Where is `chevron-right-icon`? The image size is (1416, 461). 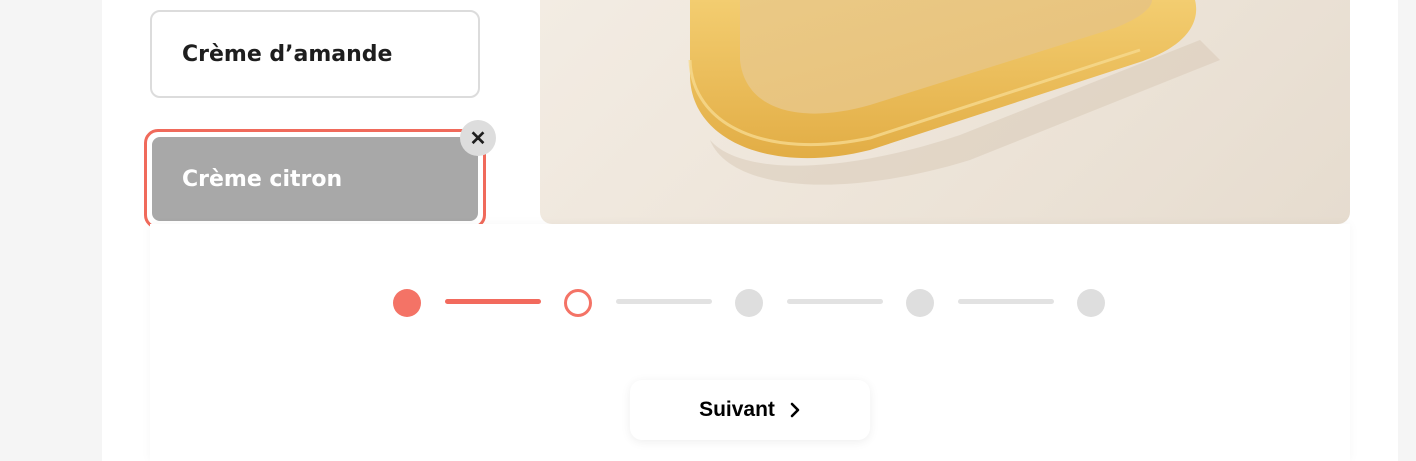 chevron-right-icon is located at coordinates (795, 410).